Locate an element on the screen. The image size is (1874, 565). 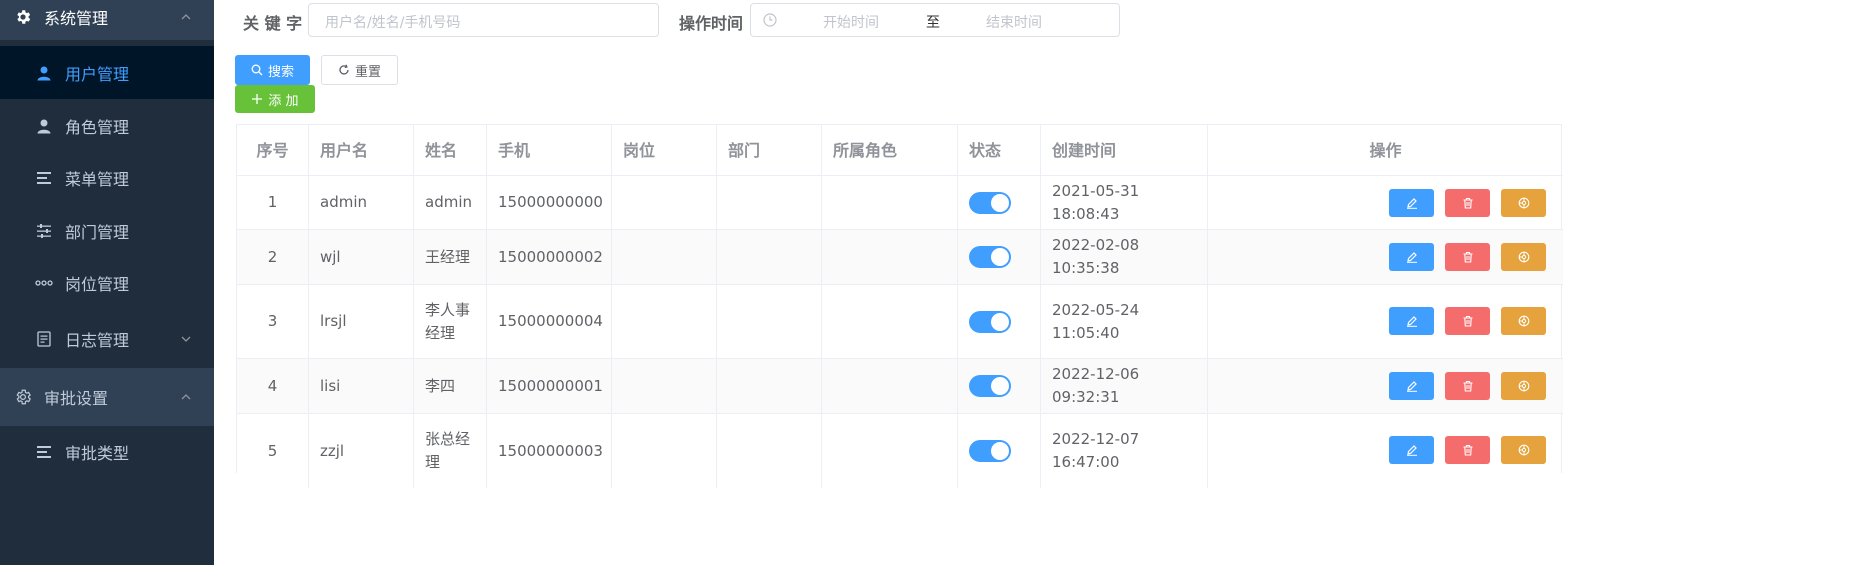
sidebar-item-user-management: 用户管理 is located at coordinates (107, 72).